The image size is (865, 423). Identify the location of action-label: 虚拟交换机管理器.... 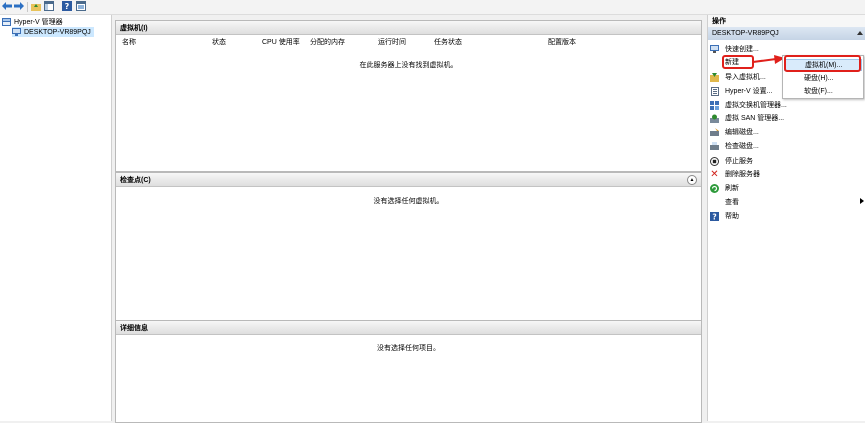
(756, 105).